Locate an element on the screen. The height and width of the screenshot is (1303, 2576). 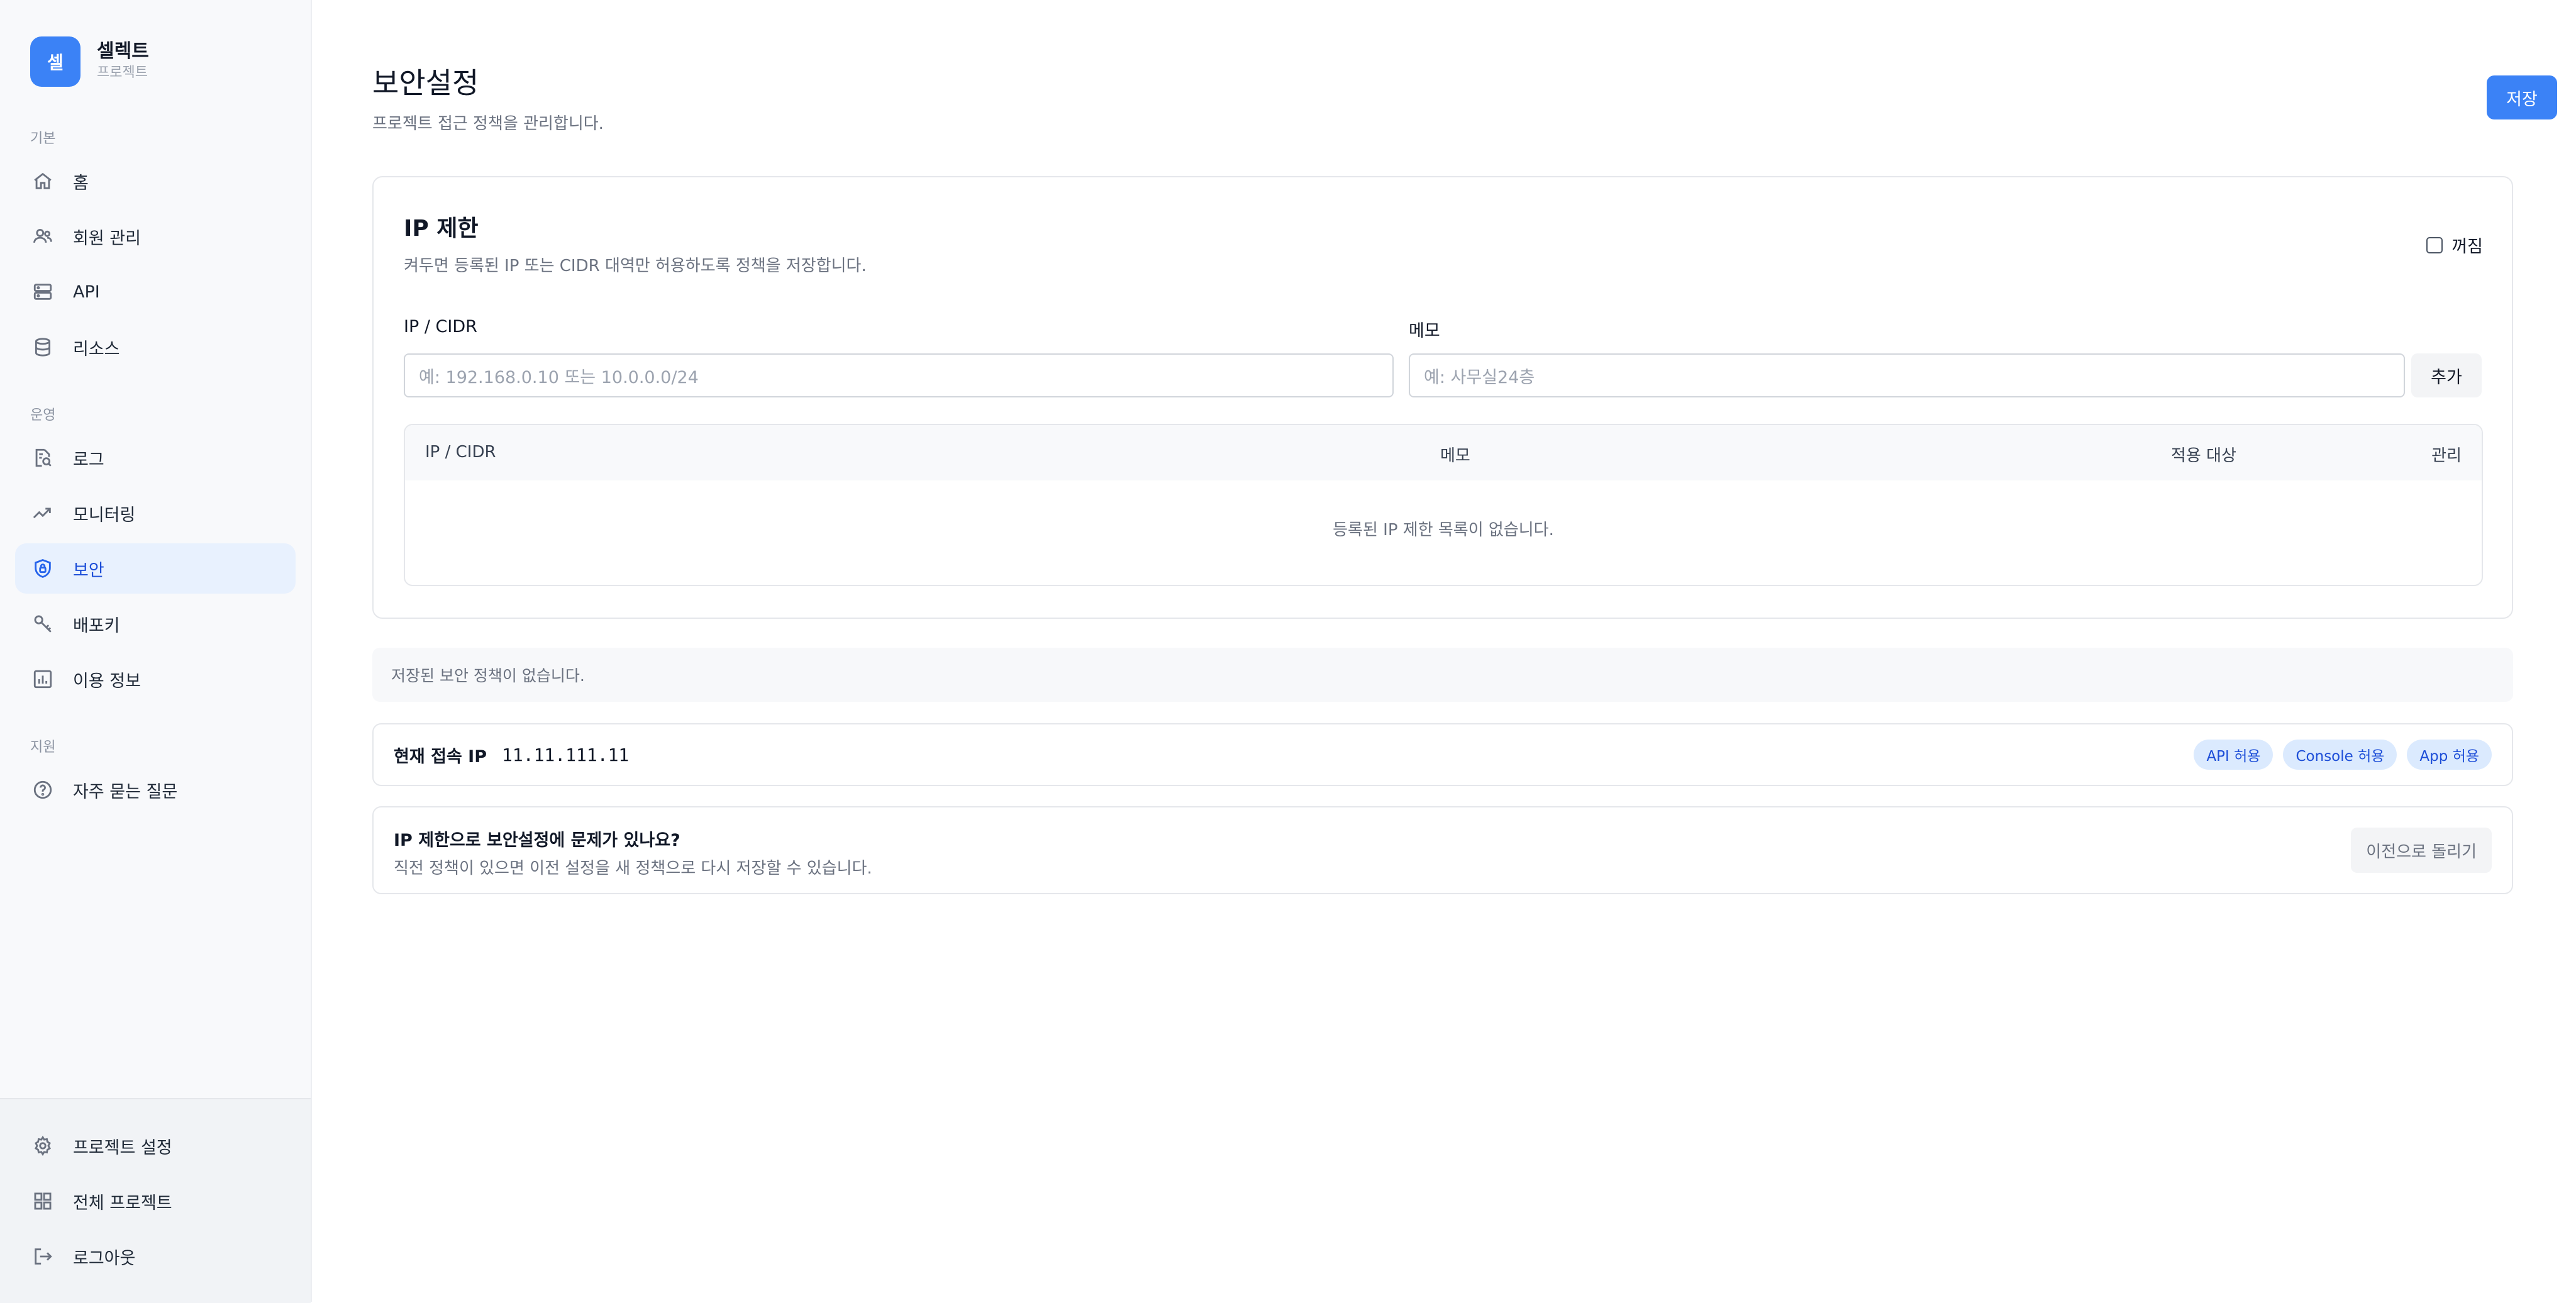
sidebar-item-faq: 자주 묻는 질문 is located at coordinates (155, 790).